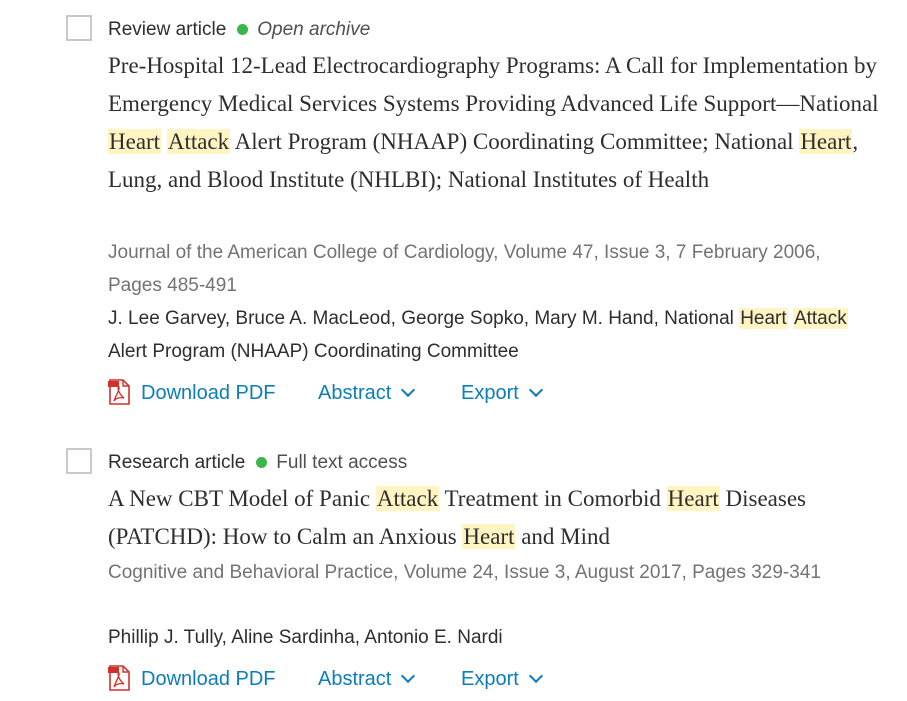 The width and height of the screenshot is (907, 701). Describe the element at coordinates (314, 29) in the screenshot. I see `access-label: Open archive` at that location.